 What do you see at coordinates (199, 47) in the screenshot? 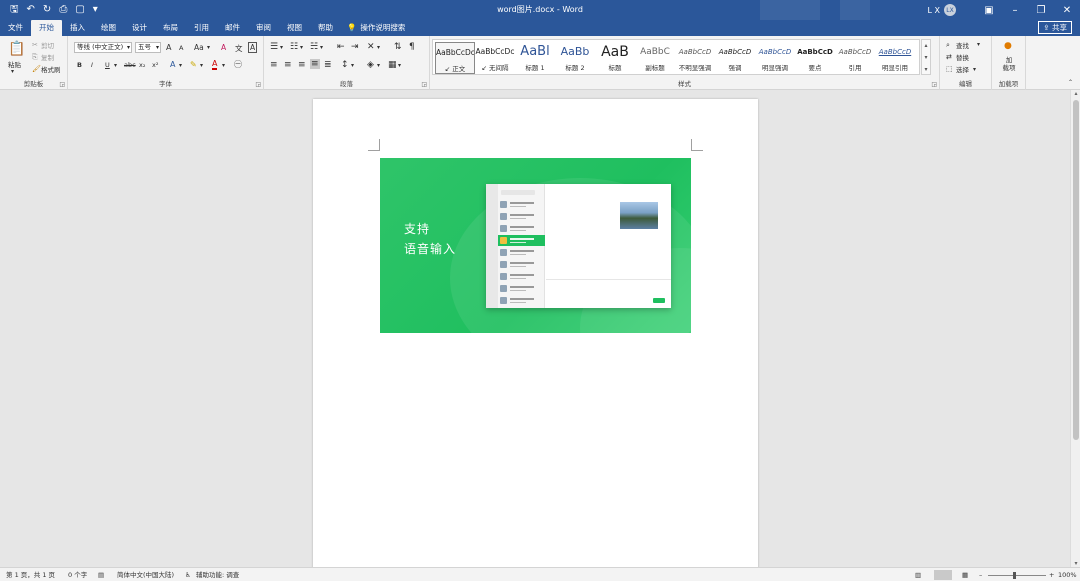
I see `change-case-button: Aa` at bounding box center [199, 47].